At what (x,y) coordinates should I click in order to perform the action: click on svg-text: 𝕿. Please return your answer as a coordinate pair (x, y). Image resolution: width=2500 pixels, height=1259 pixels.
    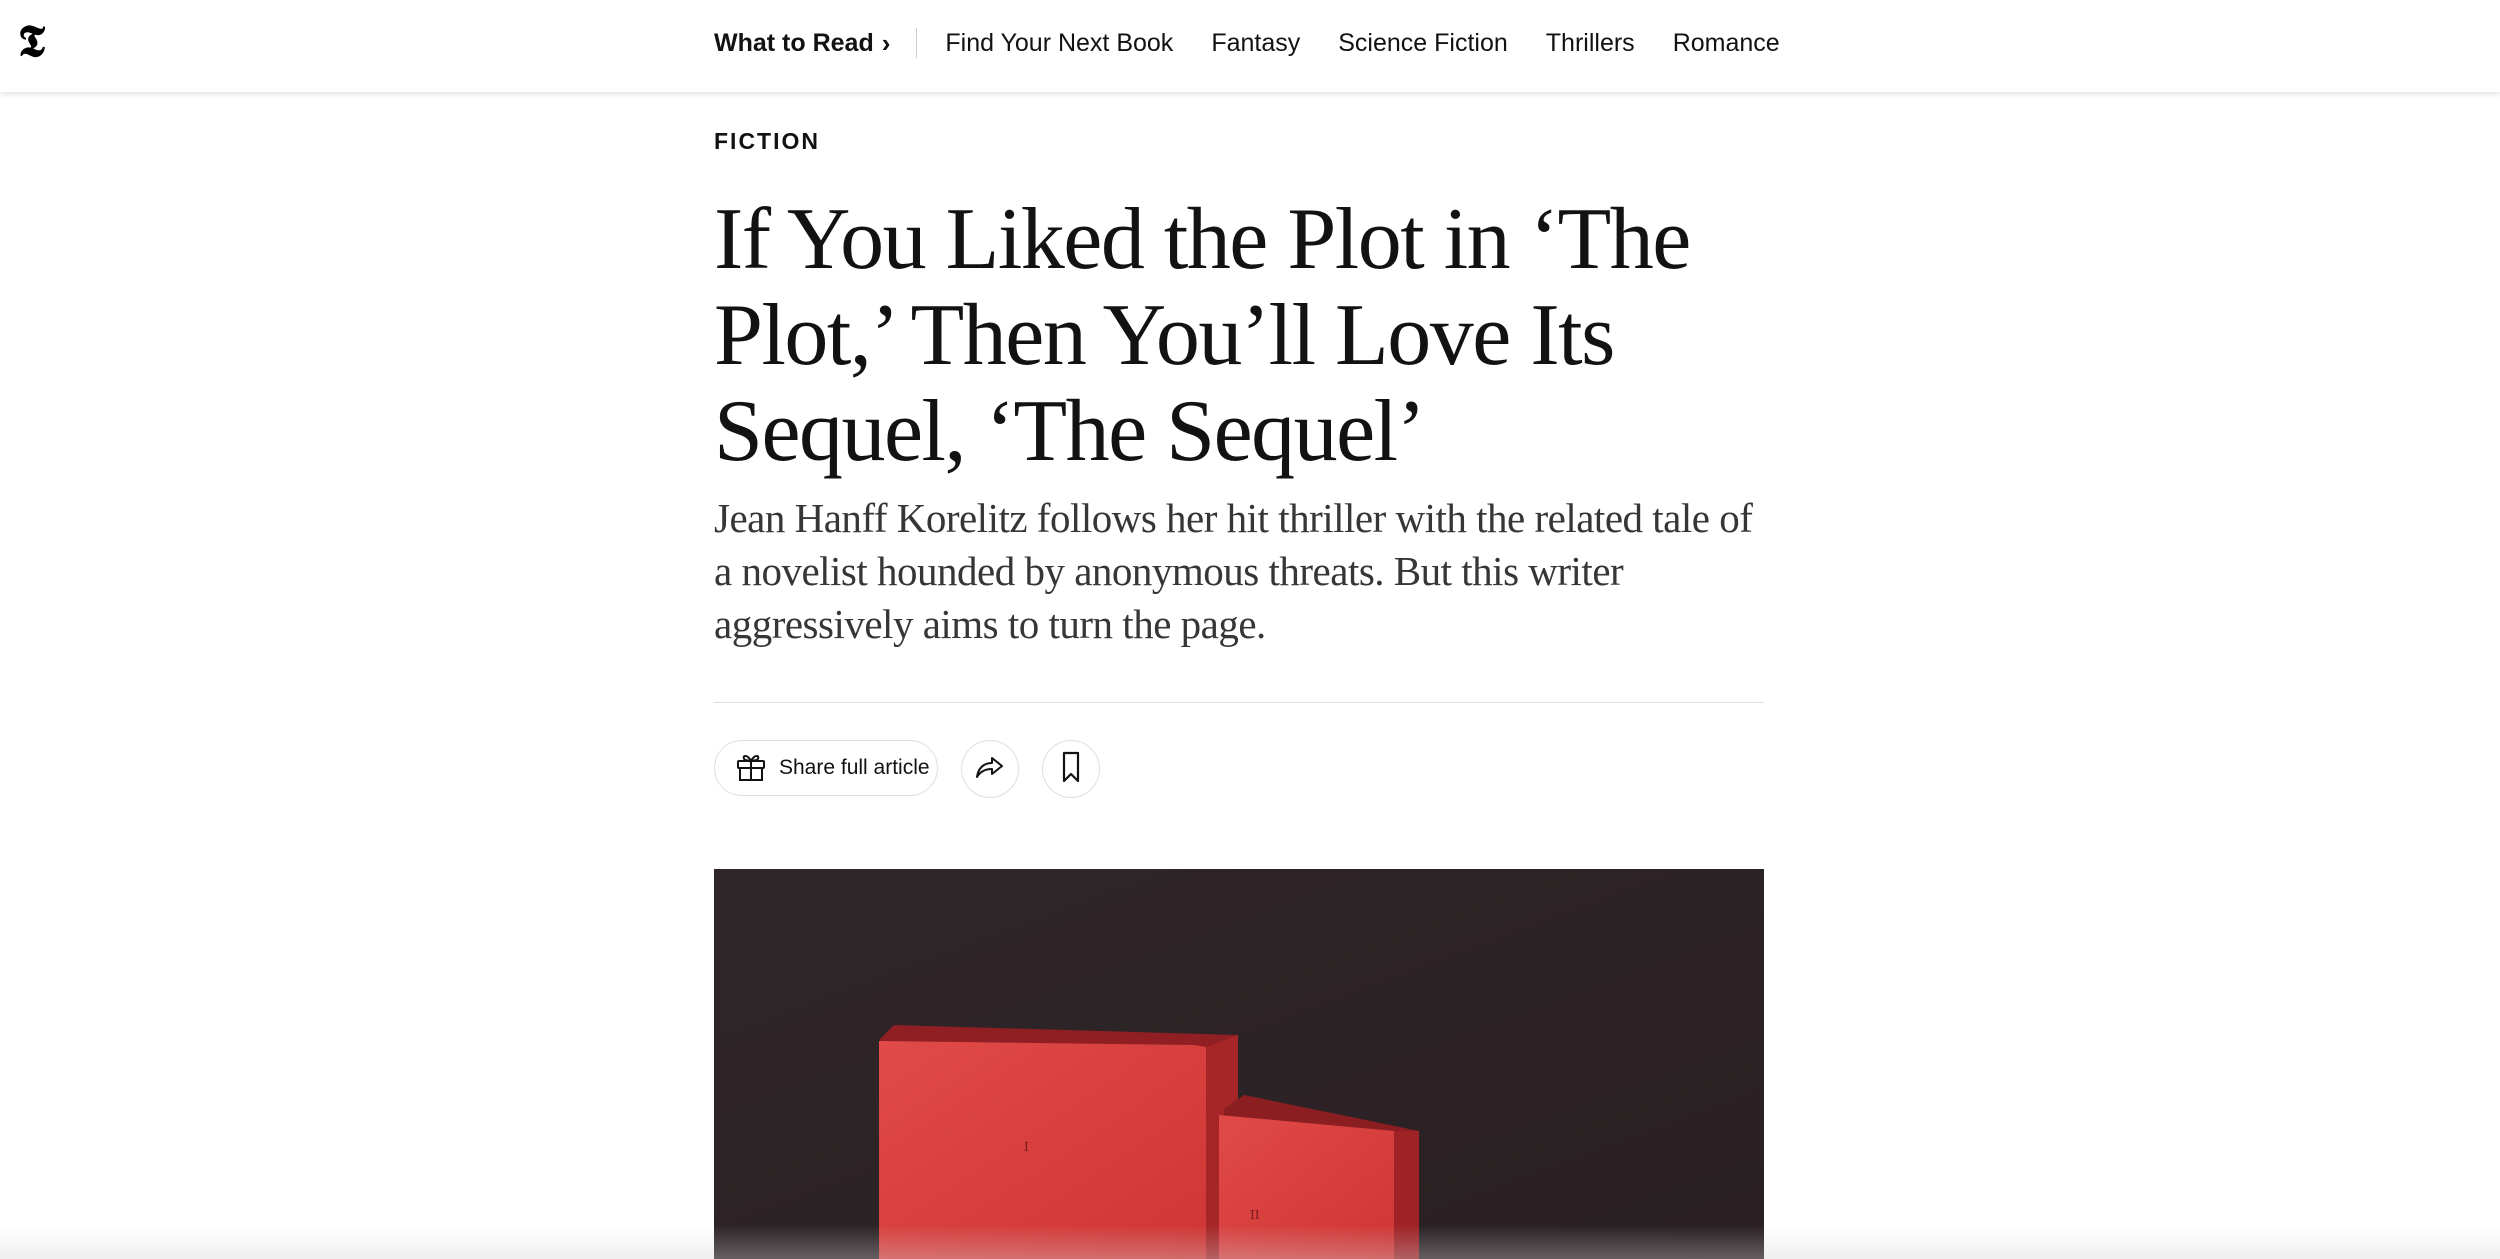
    Looking at the image, I should click on (32, 40).